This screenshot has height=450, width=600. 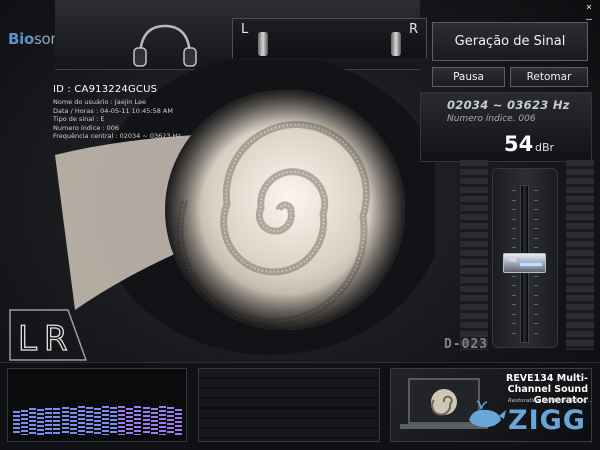 What do you see at coordinates (491, 119) in the screenshot?
I see `index-readout: Numero índice. 006` at bounding box center [491, 119].